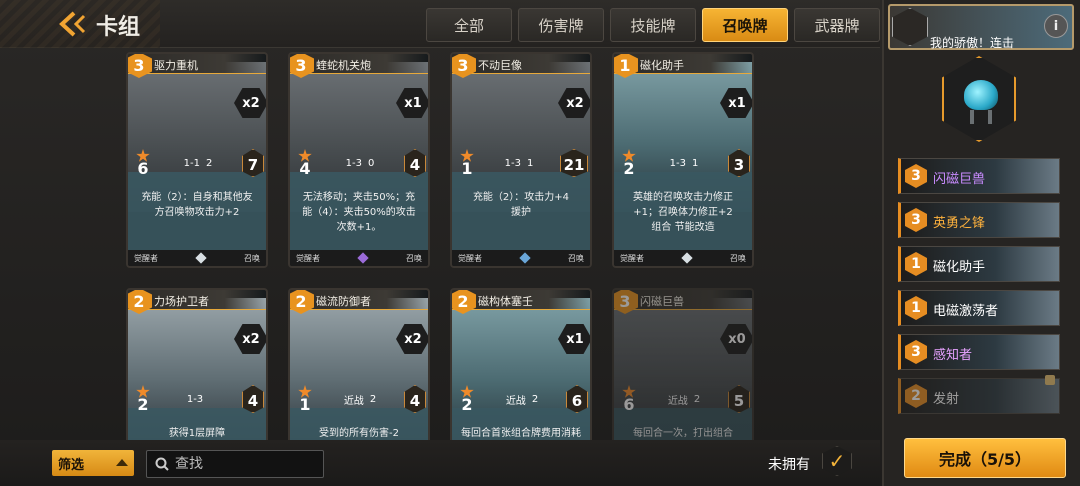 The height and width of the screenshot is (486, 1080). I want to click on card-desc-line: 方召唤物攻击力+2, so click(197, 212).